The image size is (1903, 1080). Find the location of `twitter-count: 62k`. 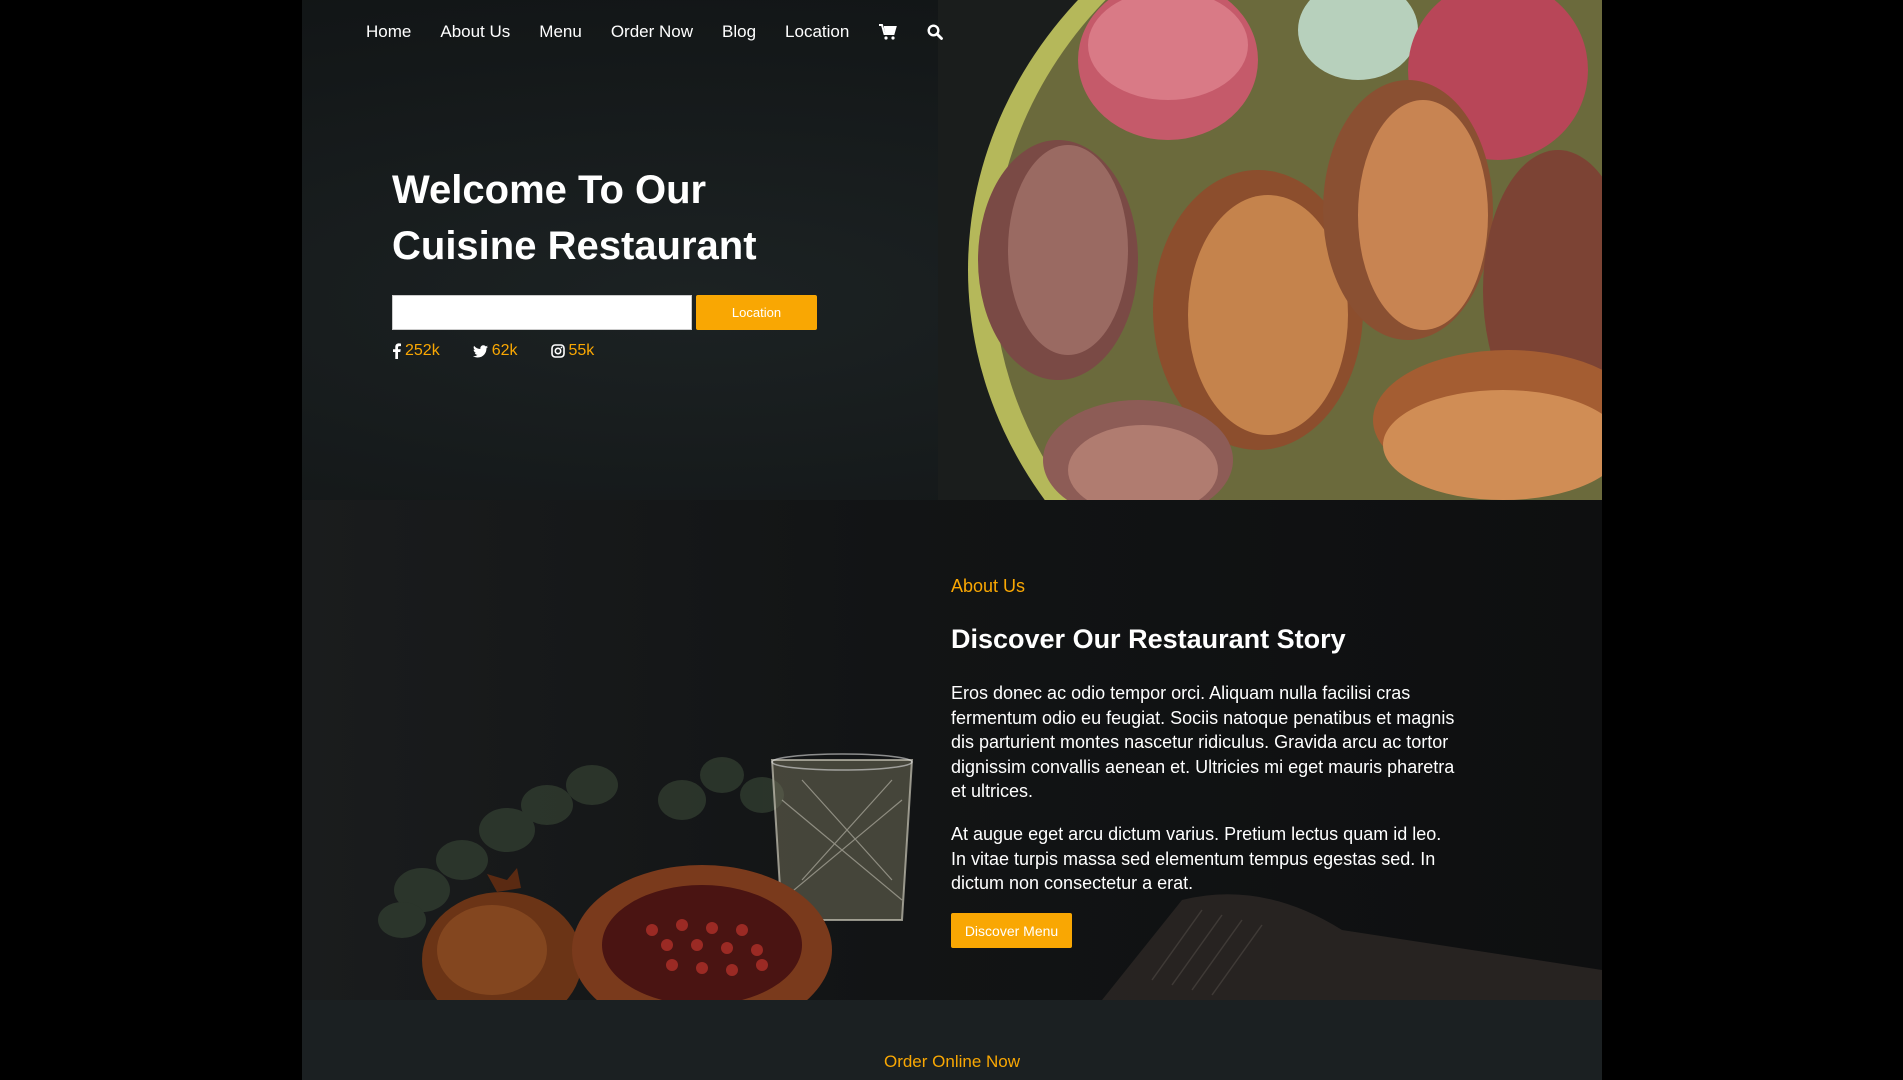

twitter-count: 62k is located at coordinates (504, 350).